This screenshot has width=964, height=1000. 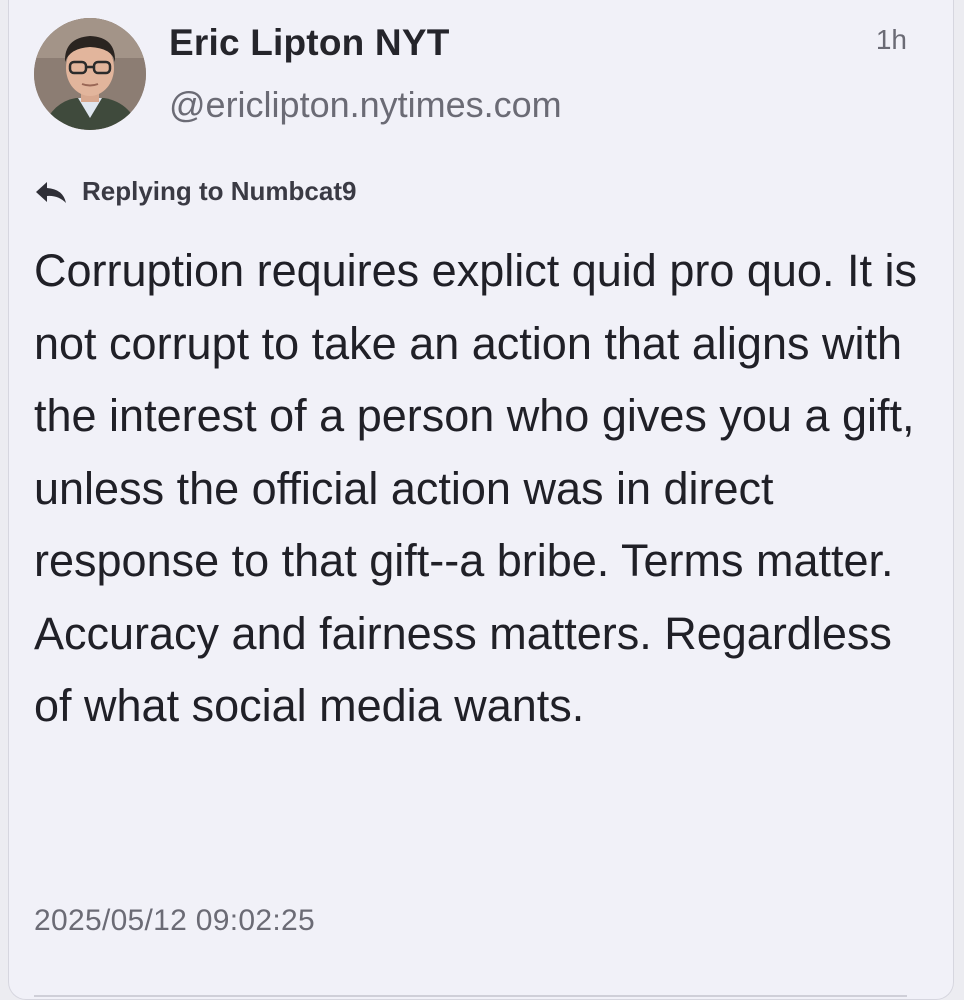 I want to click on divider, so click(x=470, y=996).